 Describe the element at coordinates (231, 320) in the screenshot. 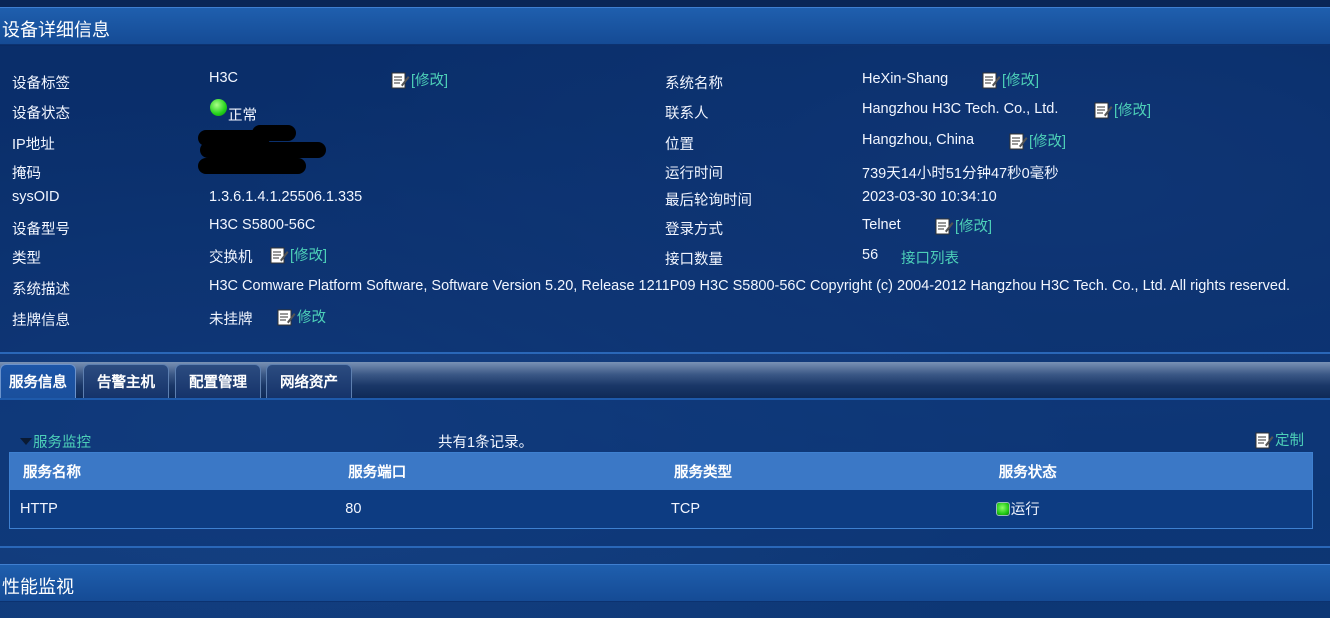

I see `value-tag-info: 未挂牌` at that location.